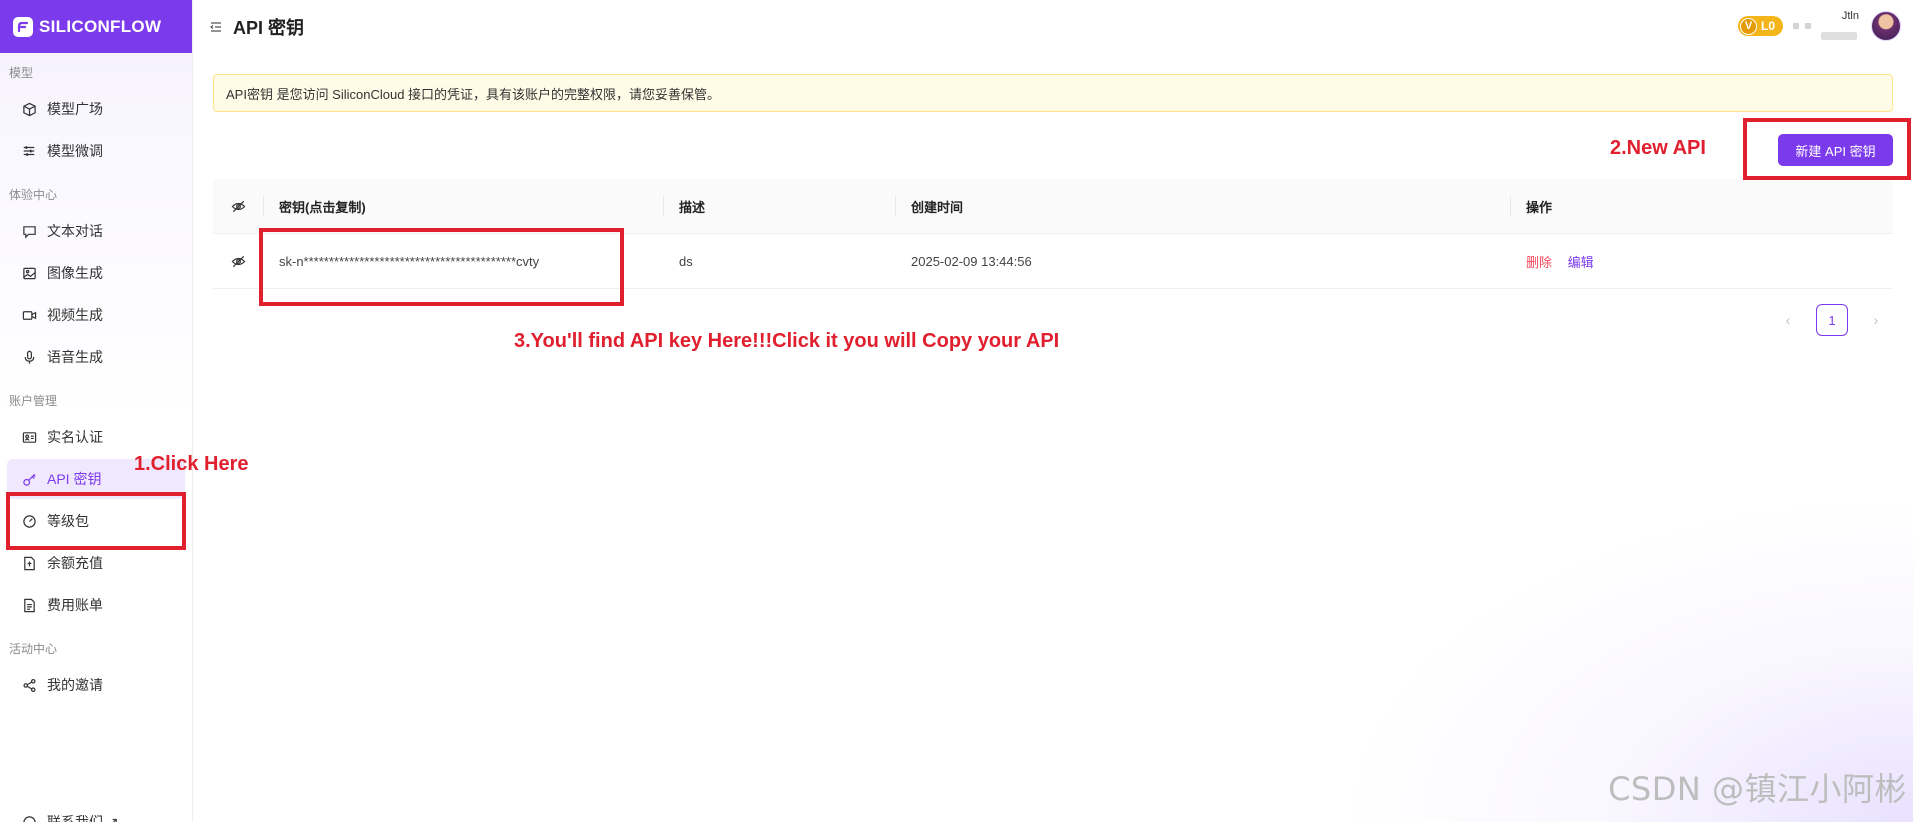 The image size is (1913, 822). Describe the element at coordinates (1539, 262) in the screenshot. I see `delete-key-link: 删除` at that location.